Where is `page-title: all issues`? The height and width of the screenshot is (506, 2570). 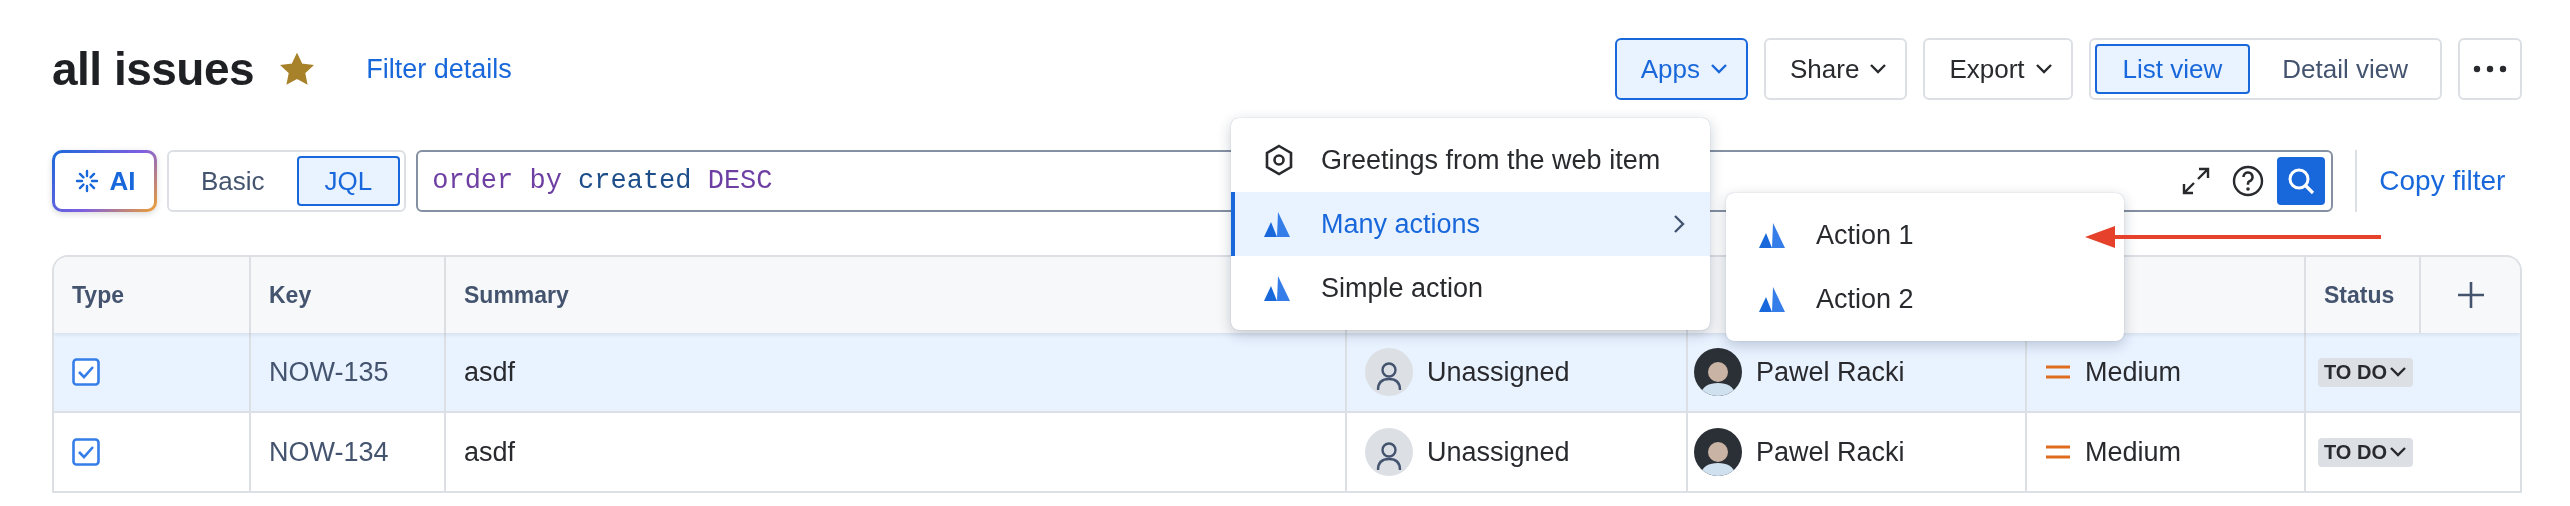 page-title: all issues is located at coordinates (153, 69).